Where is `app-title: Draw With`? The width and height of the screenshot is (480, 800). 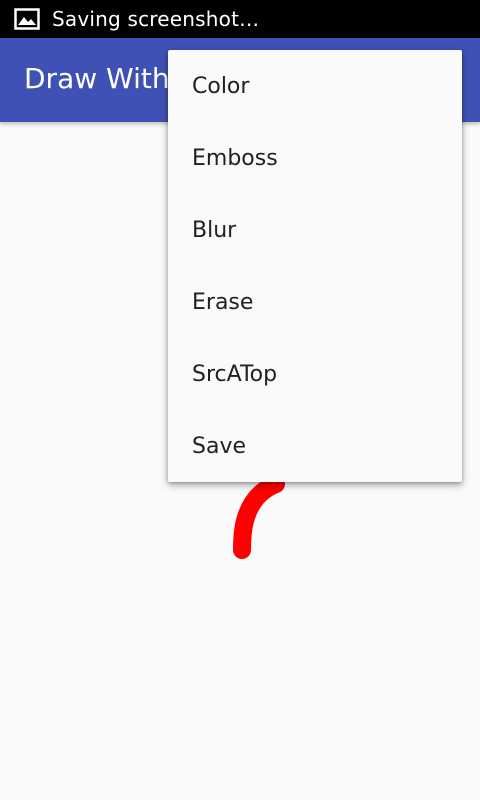
app-title: Draw With is located at coordinates (97, 78).